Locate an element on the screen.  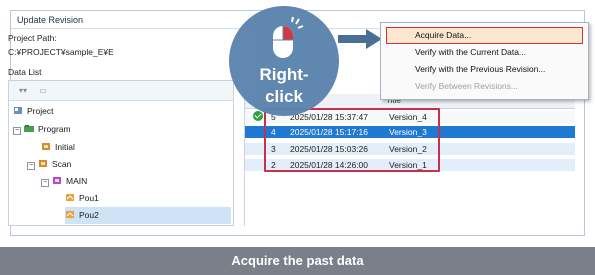
collapse-icon: ▭ is located at coordinates (43, 91).